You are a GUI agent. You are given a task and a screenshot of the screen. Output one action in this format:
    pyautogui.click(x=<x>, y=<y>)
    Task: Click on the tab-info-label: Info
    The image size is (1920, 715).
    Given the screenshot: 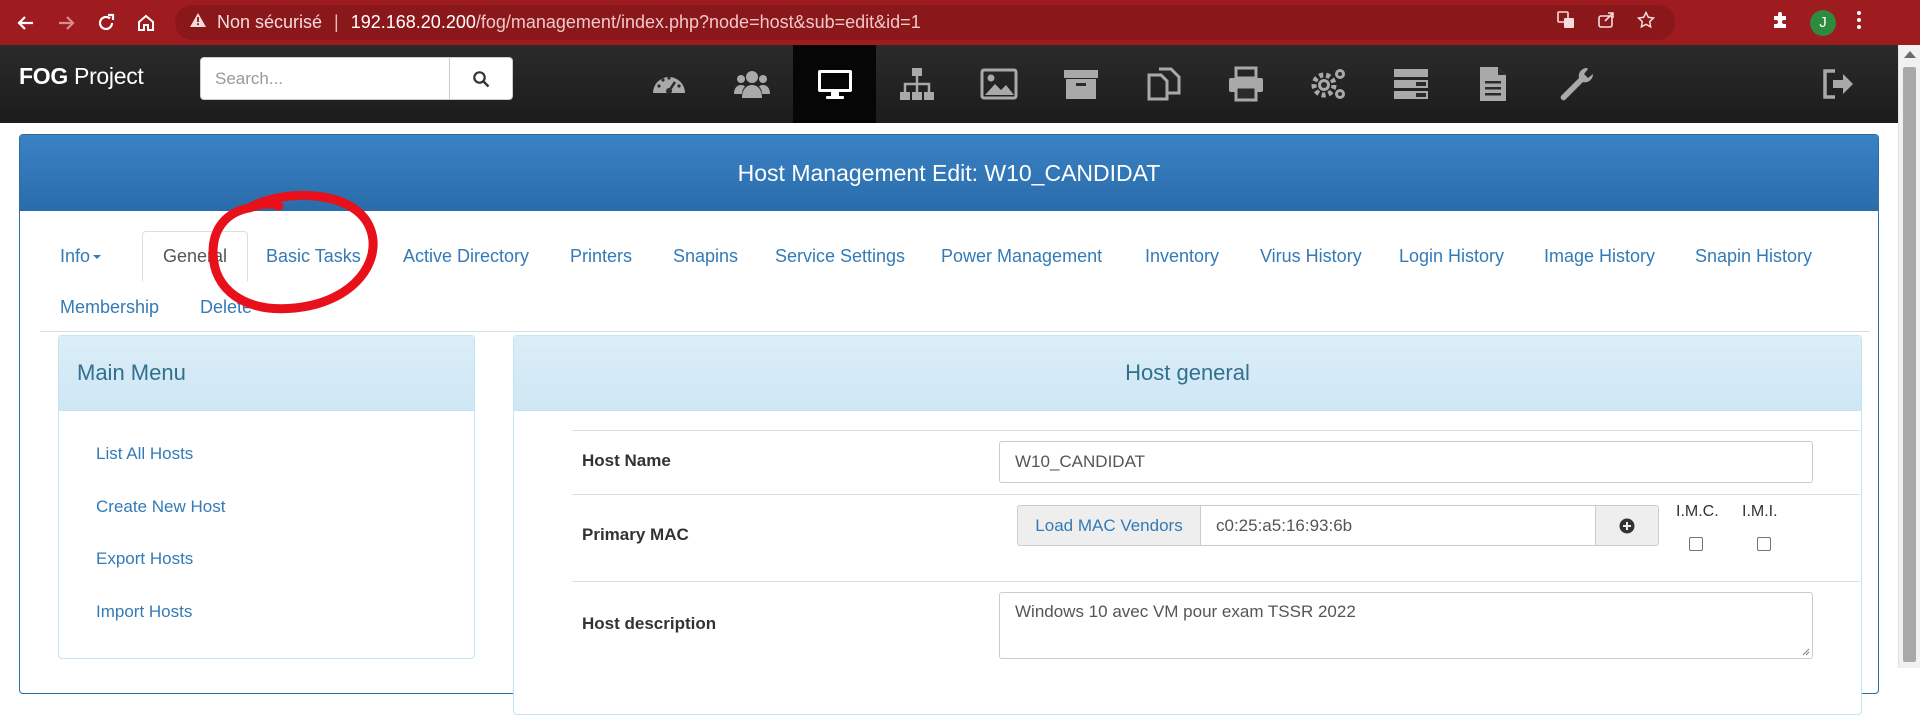 What is the action you would take?
    pyautogui.click(x=75, y=256)
    